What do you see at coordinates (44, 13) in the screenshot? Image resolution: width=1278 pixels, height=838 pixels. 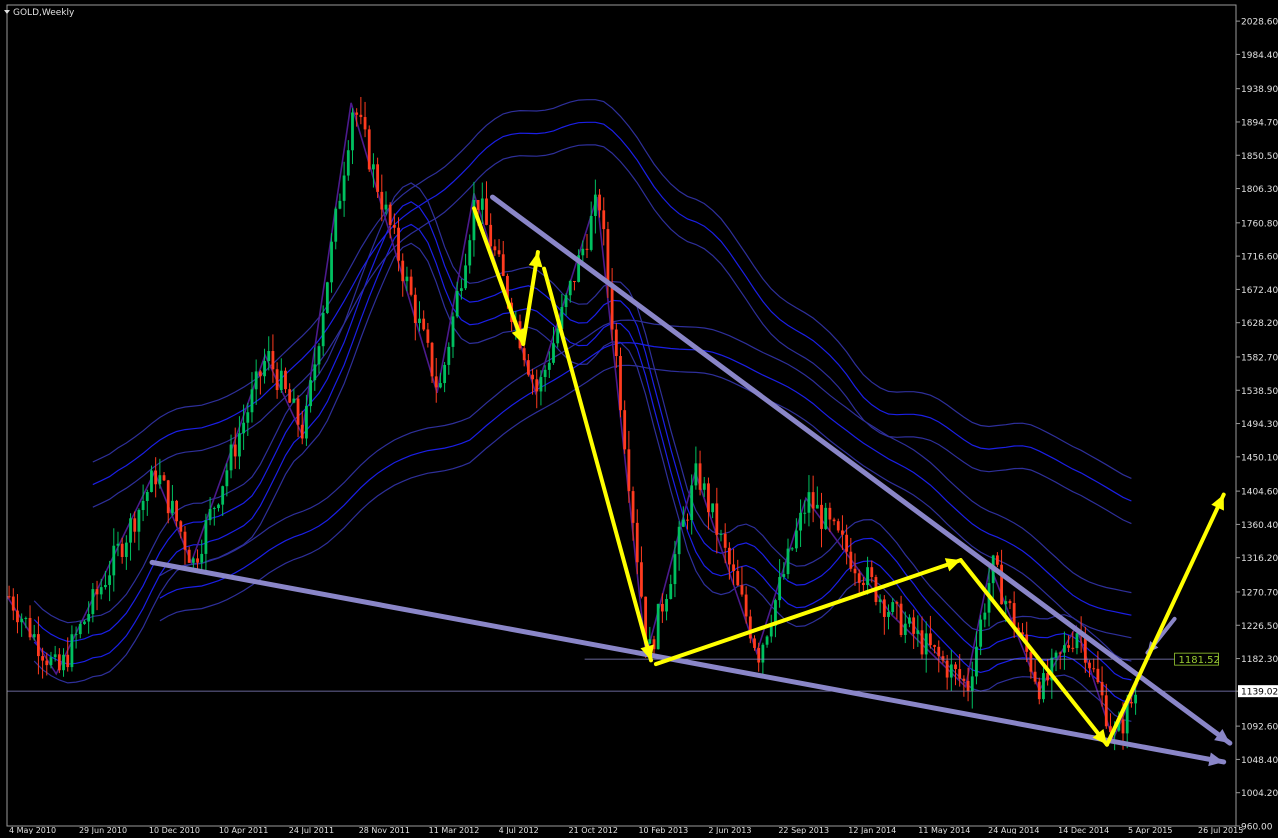 I see `chart-title: GOLD,Weekly` at bounding box center [44, 13].